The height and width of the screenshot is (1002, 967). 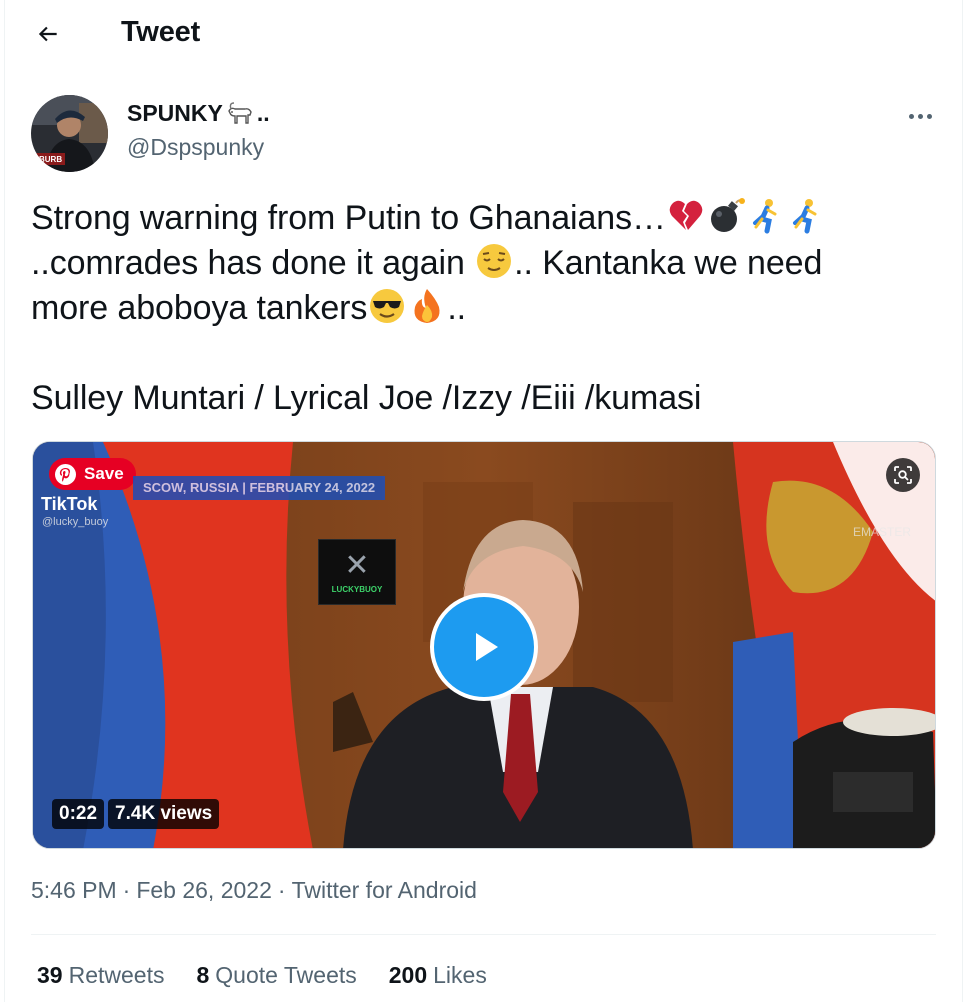 I want to click on likes-count: 200, so click(x=408, y=975).